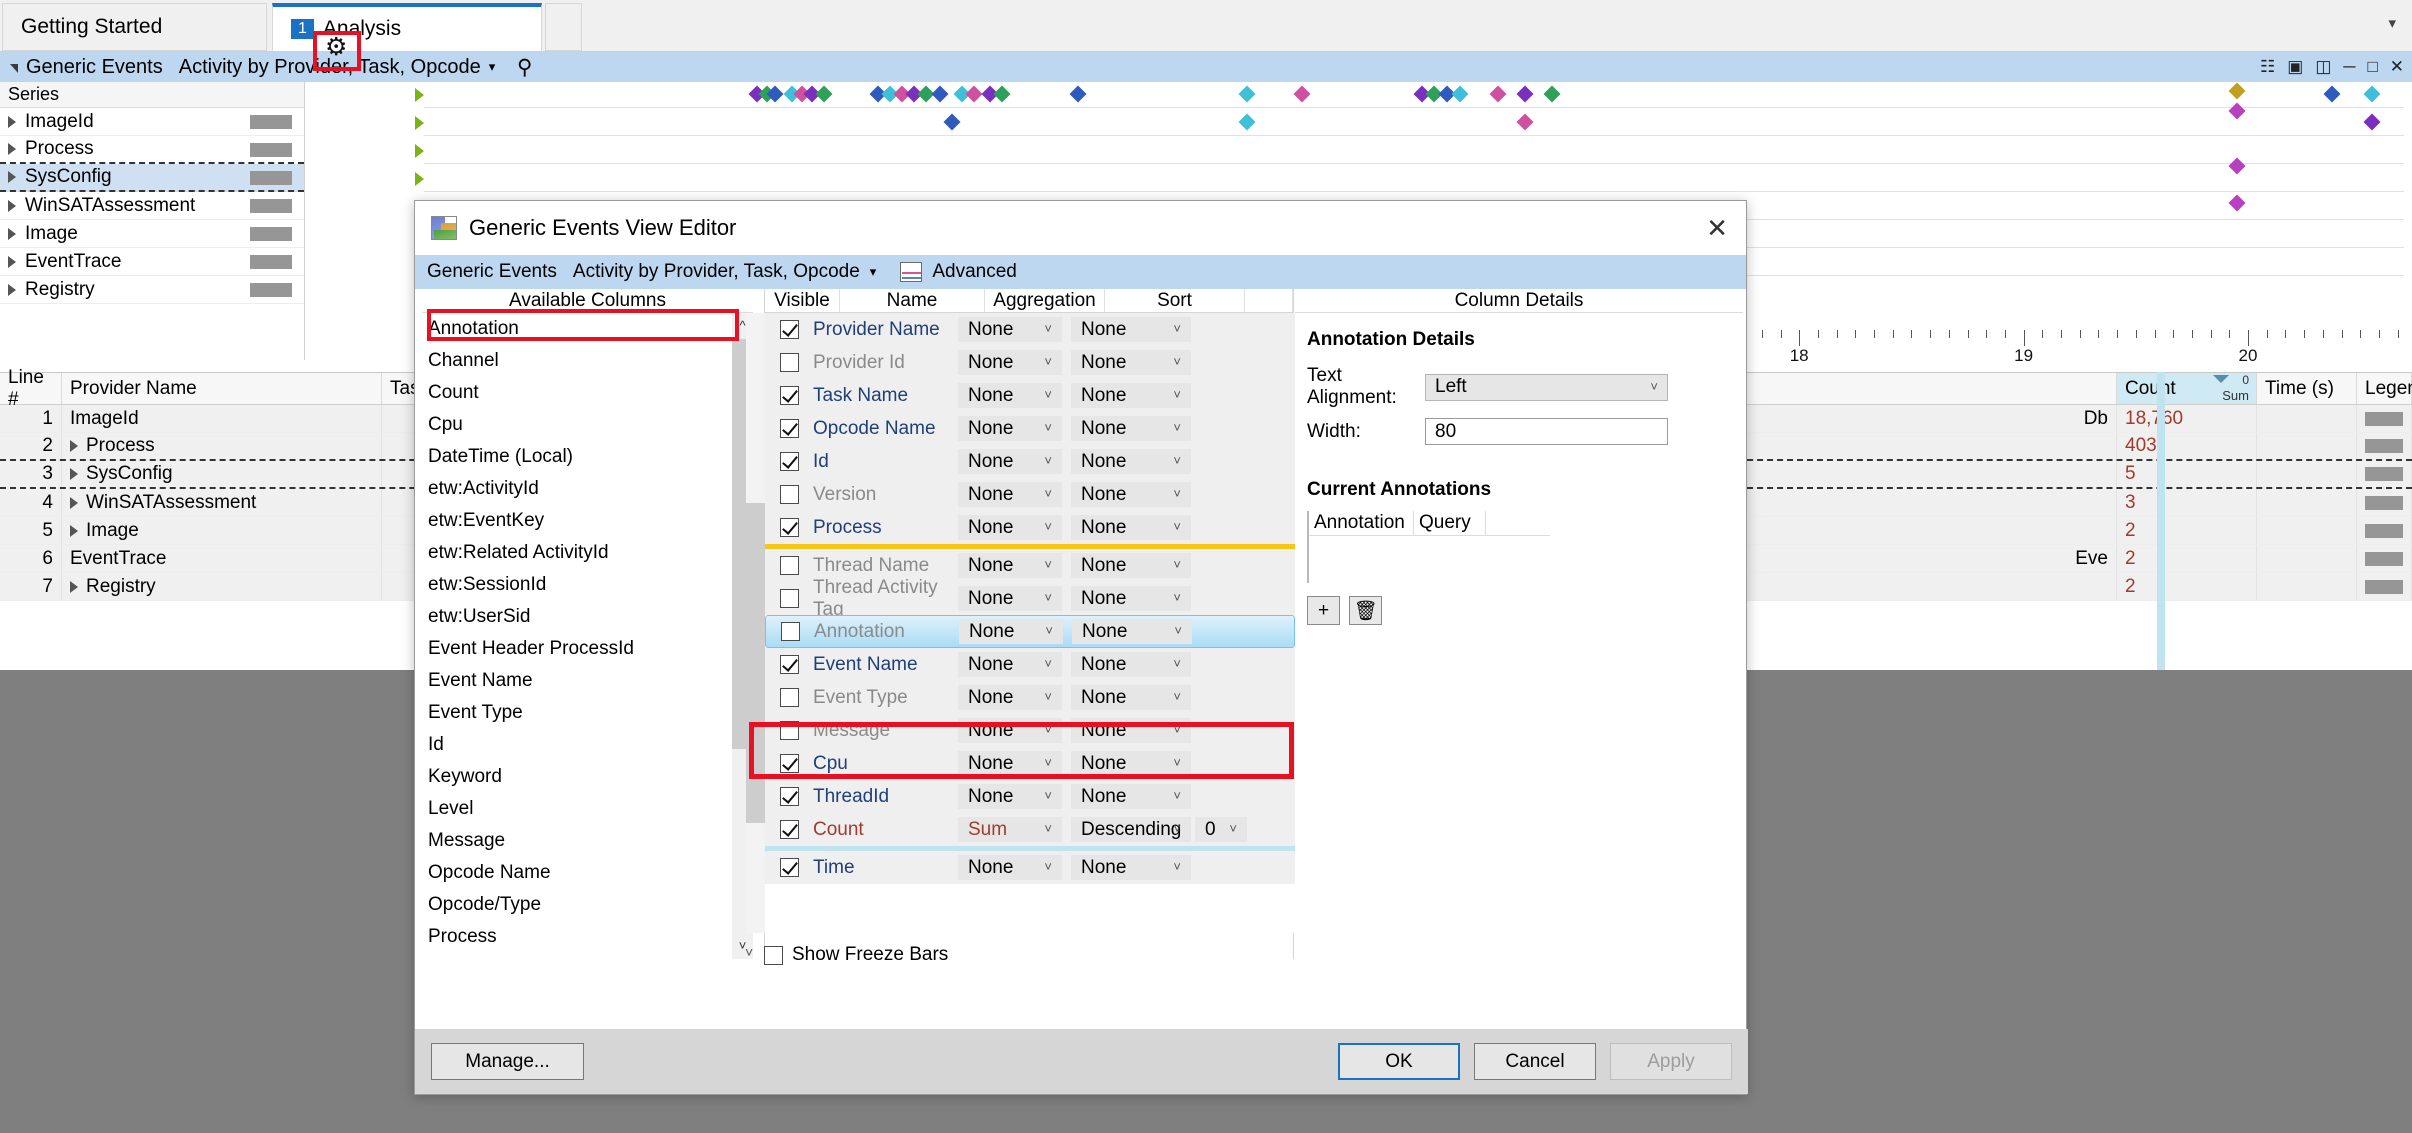 This screenshot has width=2412, height=1133. What do you see at coordinates (1221, 829) in the screenshot?
I see `sort-priority-select: 0 ˅` at bounding box center [1221, 829].